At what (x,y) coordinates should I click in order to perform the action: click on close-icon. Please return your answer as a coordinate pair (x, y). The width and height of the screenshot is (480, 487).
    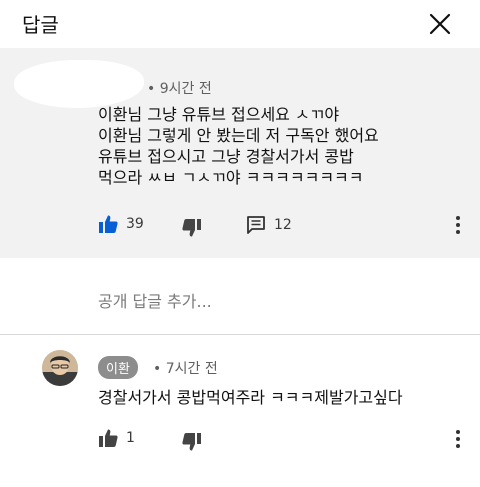
    Looking at the image, I should click on (440, 24).